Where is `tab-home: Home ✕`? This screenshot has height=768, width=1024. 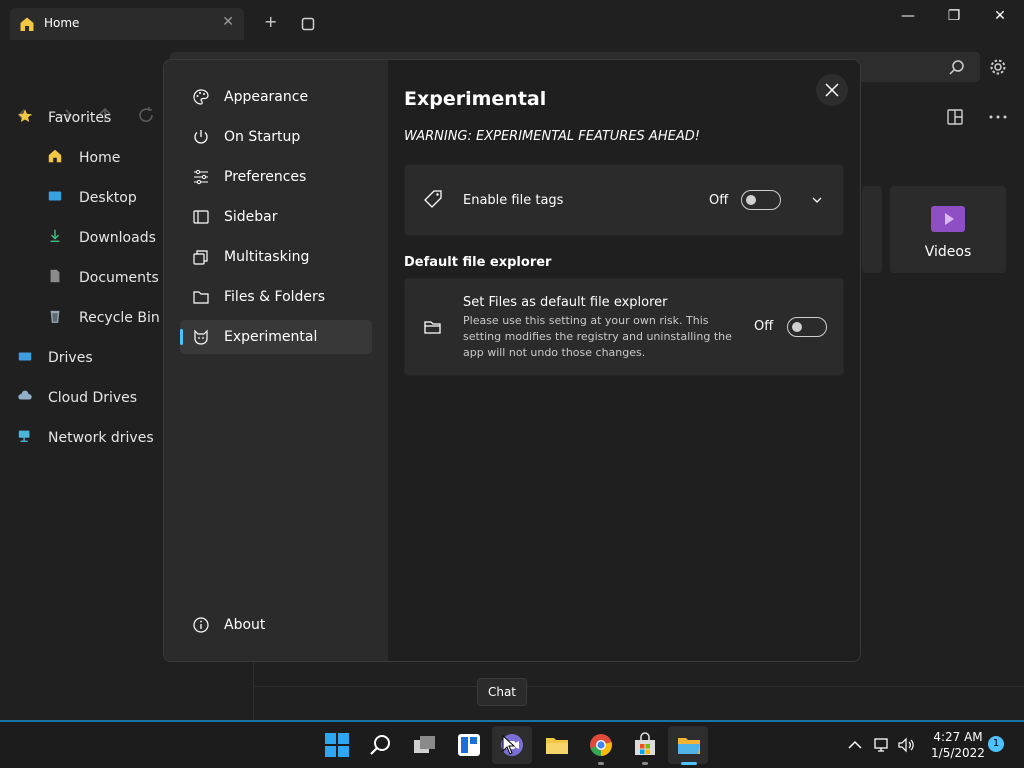
tab-home: Home ✕ is located at coordinates (127, 24).